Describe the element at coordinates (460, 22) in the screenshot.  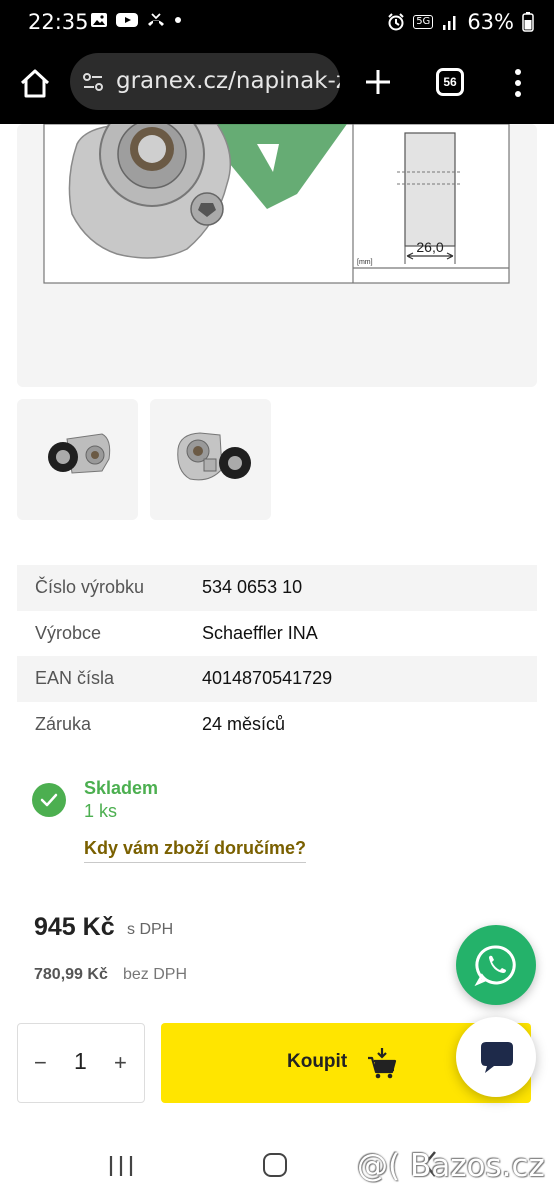
I see `system-icons: 5G 63%` at that location.